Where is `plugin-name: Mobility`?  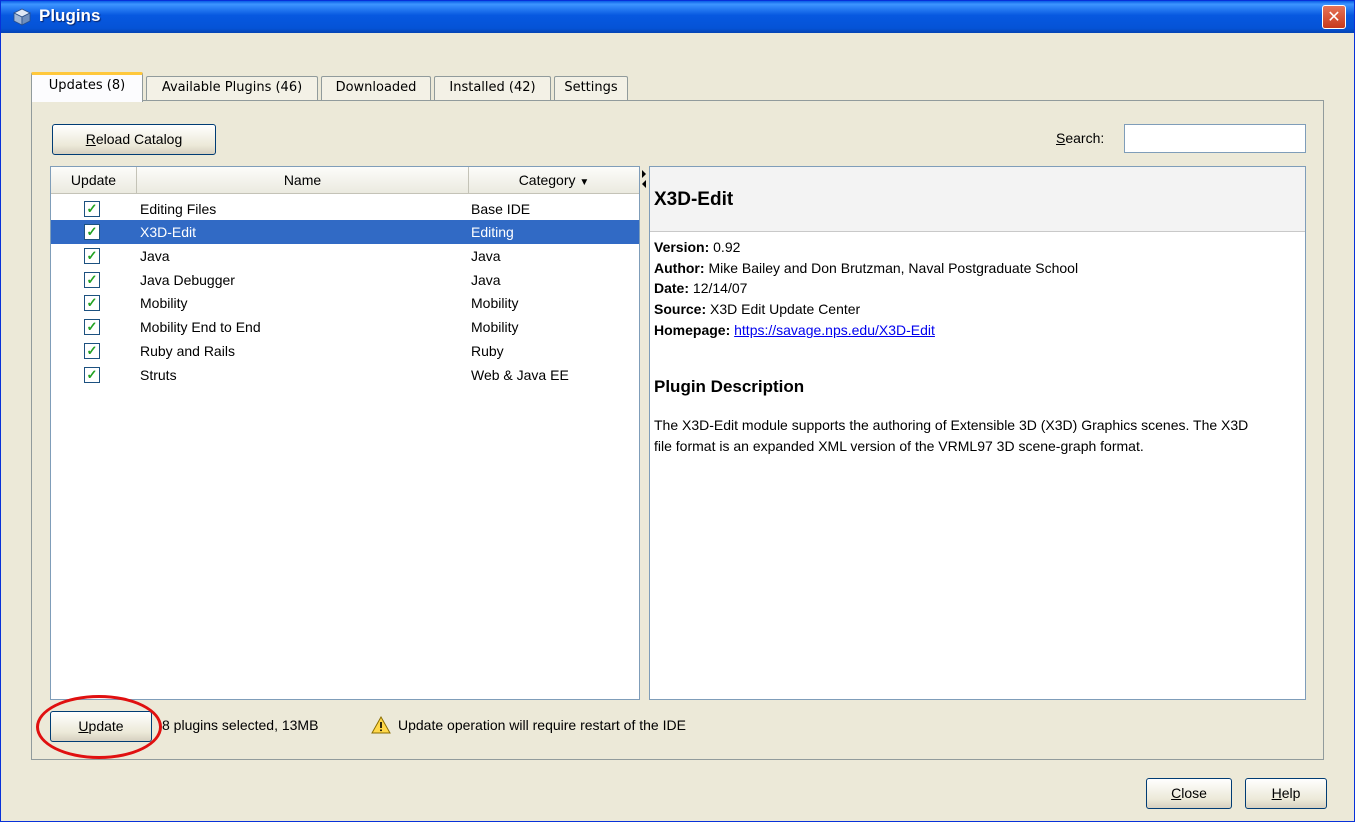 plugin-name: Mobility is located at coordinates (164, 303).